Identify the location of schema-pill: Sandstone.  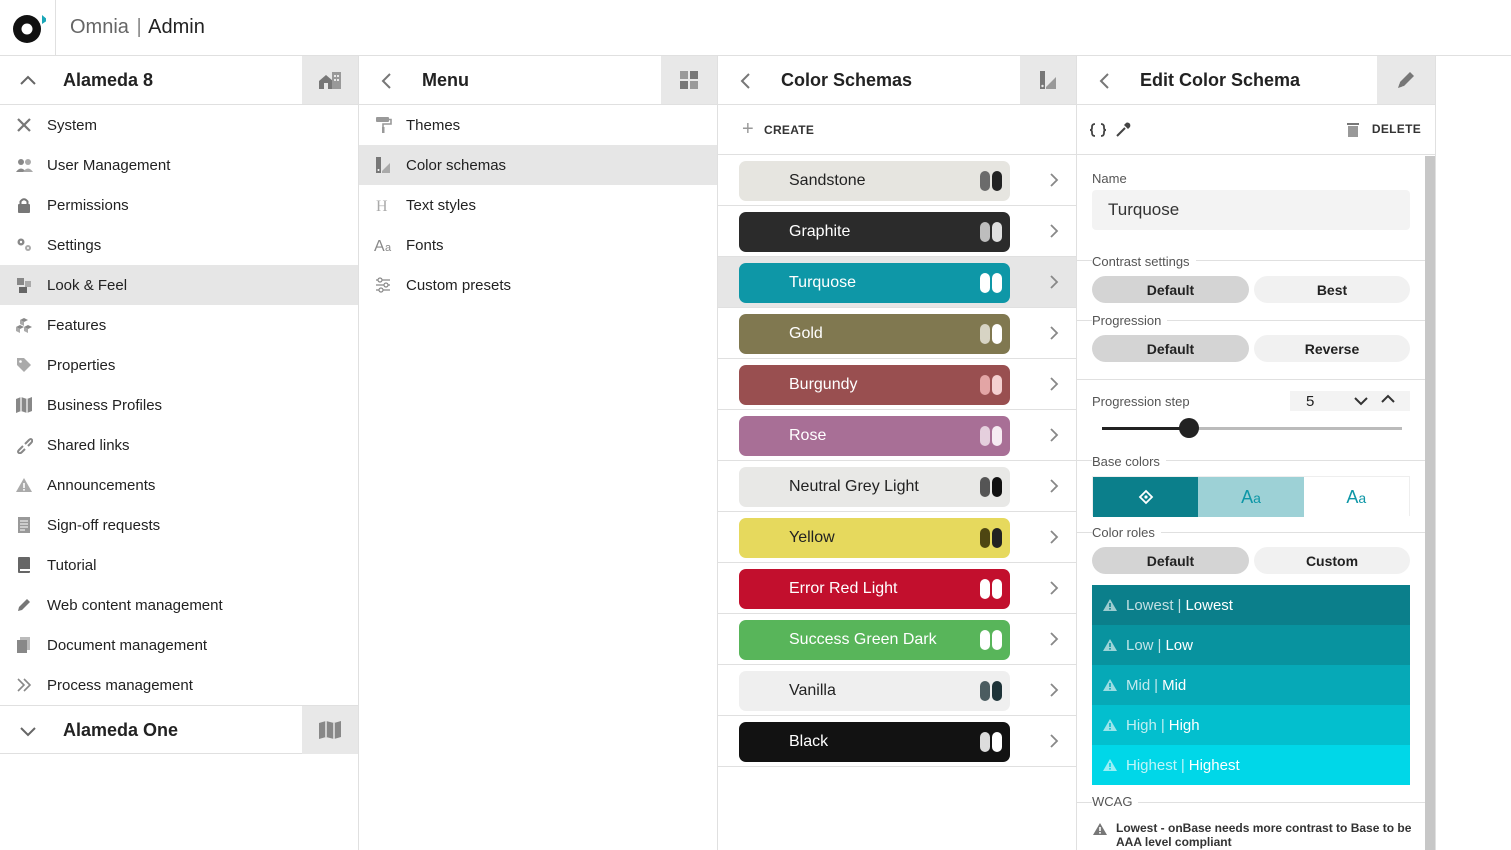
(874, 181).